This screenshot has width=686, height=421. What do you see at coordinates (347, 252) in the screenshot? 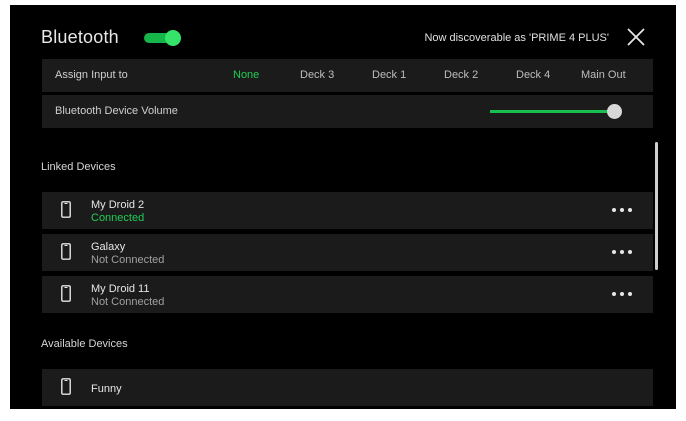
I see `device-row: Galaxy Not Connected` at bounding box center [347, 252].